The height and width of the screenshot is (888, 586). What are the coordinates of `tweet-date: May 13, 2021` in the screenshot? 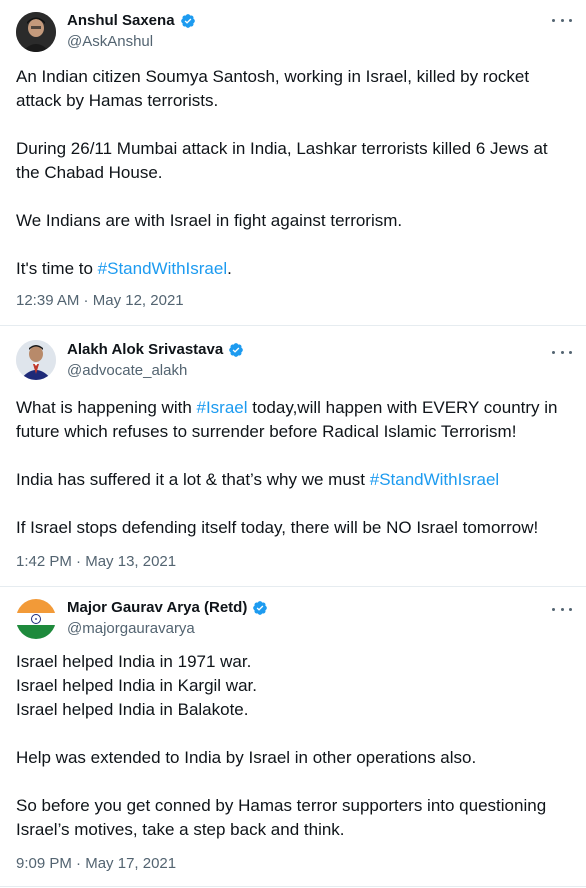 It's located at (131, 561).